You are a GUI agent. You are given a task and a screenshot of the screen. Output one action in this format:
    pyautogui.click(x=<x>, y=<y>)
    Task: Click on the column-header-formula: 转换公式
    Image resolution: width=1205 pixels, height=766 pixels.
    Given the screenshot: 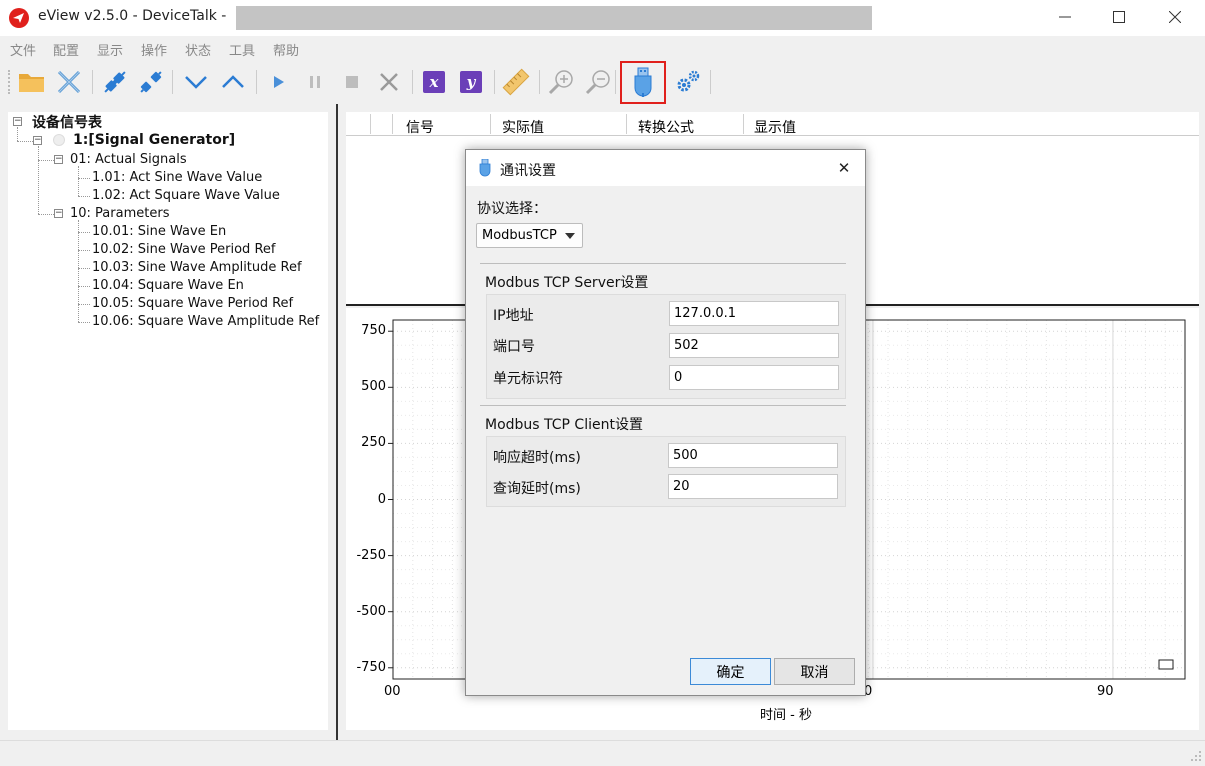 What is the action you would take?
    pyautogui.click(x=666, y=127)
    